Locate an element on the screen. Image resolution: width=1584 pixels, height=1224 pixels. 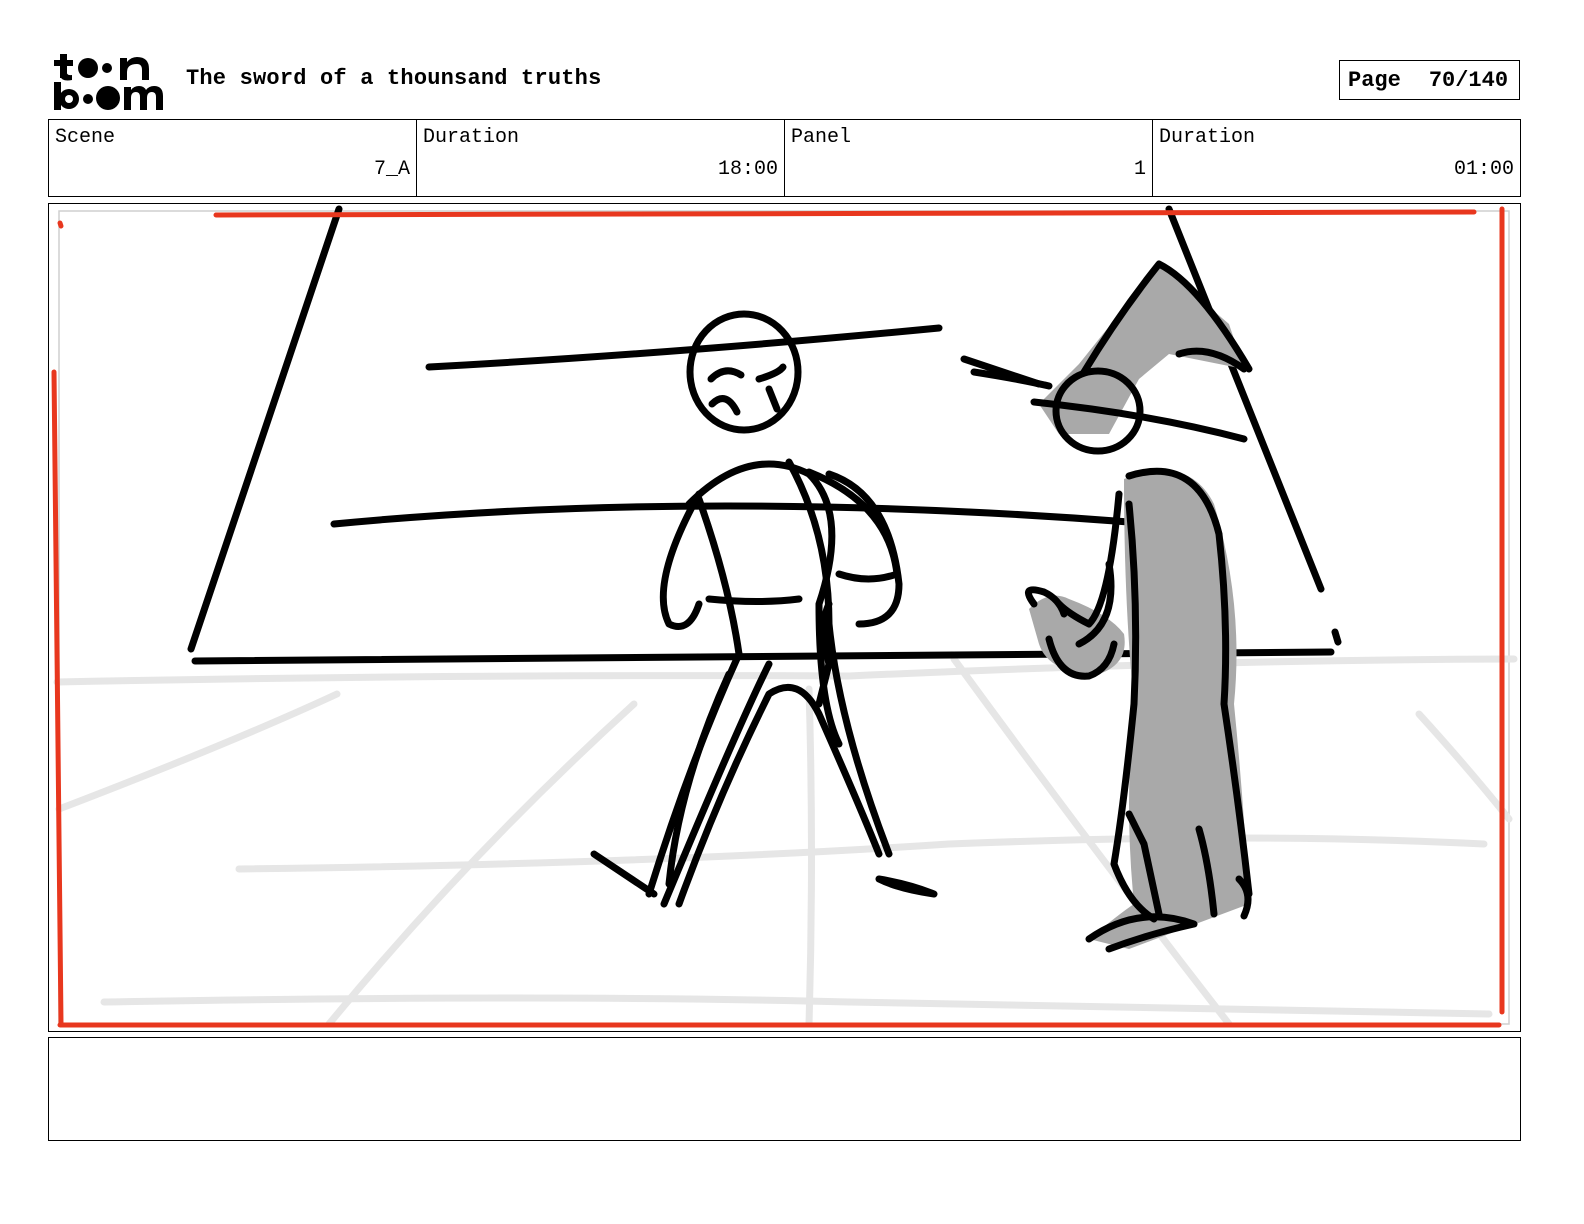
panel-label: Panel is located at coordinates (821, 137).